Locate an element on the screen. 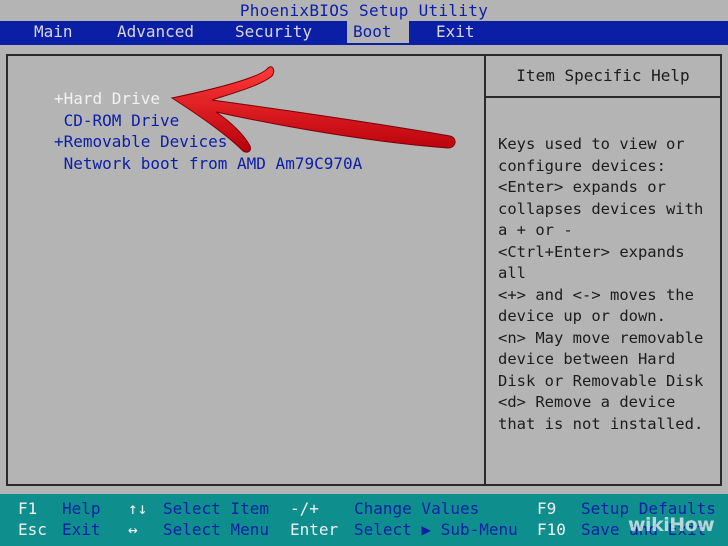 This screenshot has height=546, width=728. red-arrow-annotation is located at coordinates (313, 109).